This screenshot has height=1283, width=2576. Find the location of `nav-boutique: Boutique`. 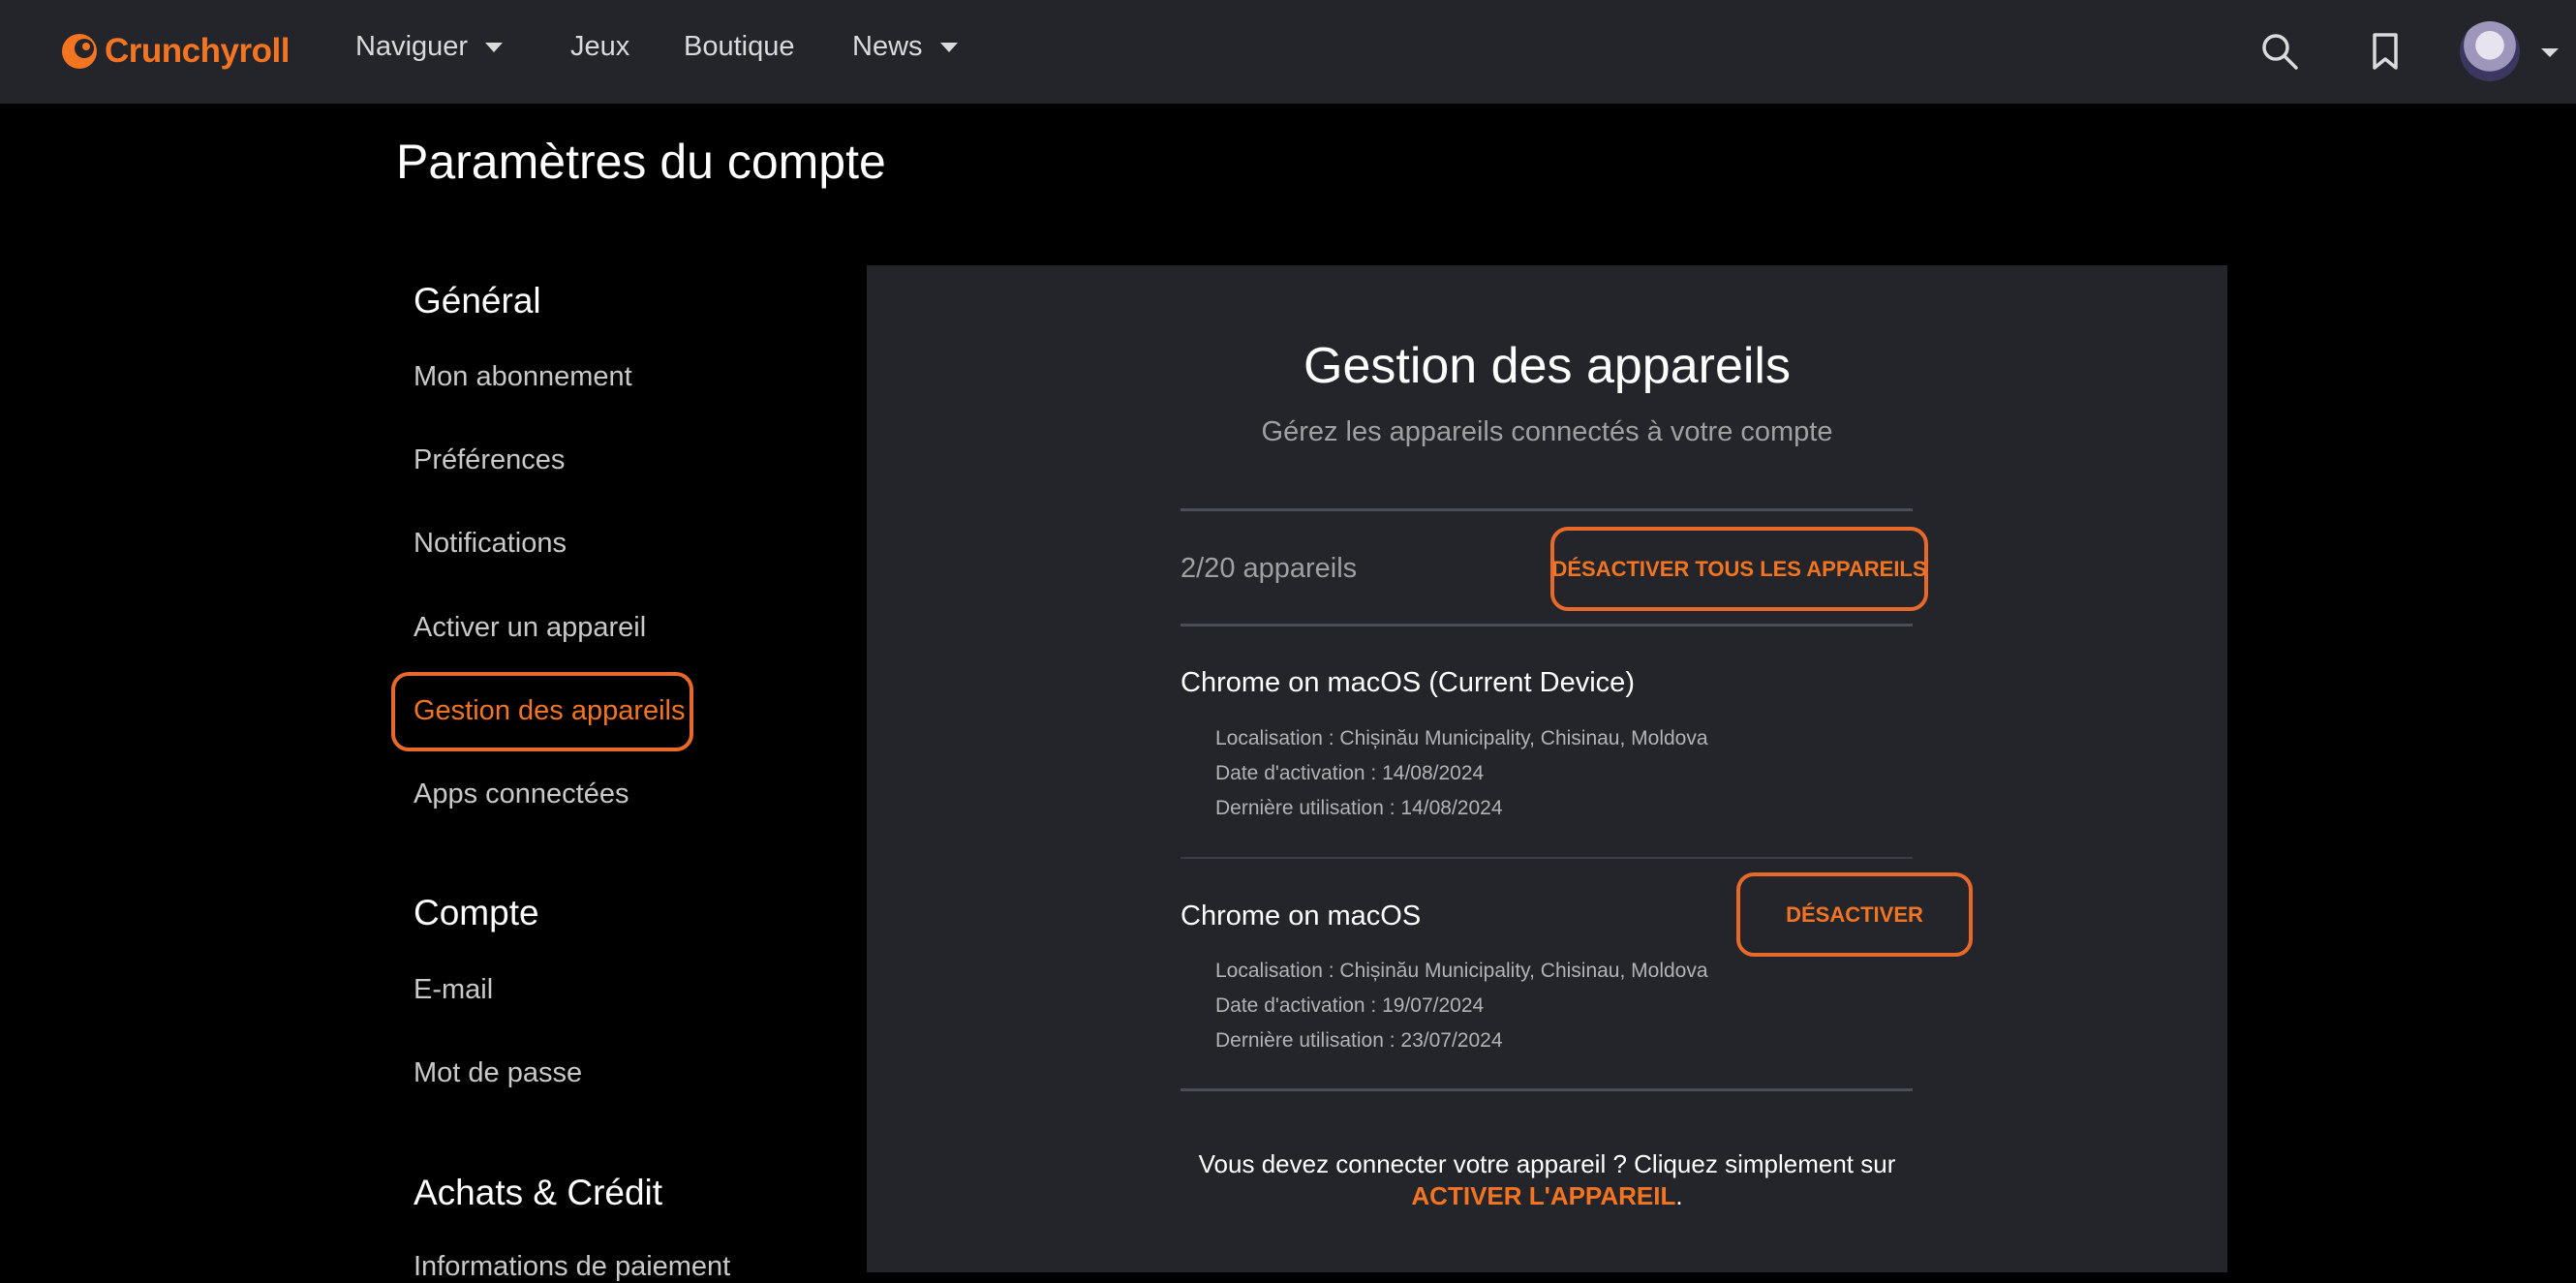

nav-boutique: Boutique is located at coordinates (739, 47).